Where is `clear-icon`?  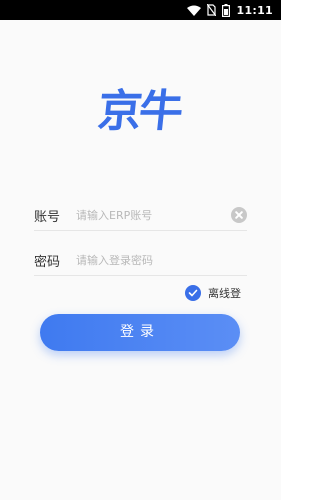 clear-icon is located at coordinates (239, 215).